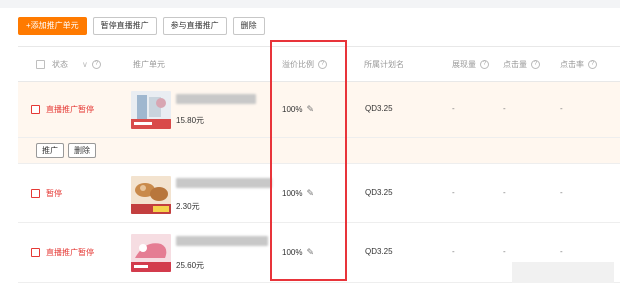  Describe the element at coordinates (82, 150) in the screenshot. I see `row-delete-button: 删除` at that location.